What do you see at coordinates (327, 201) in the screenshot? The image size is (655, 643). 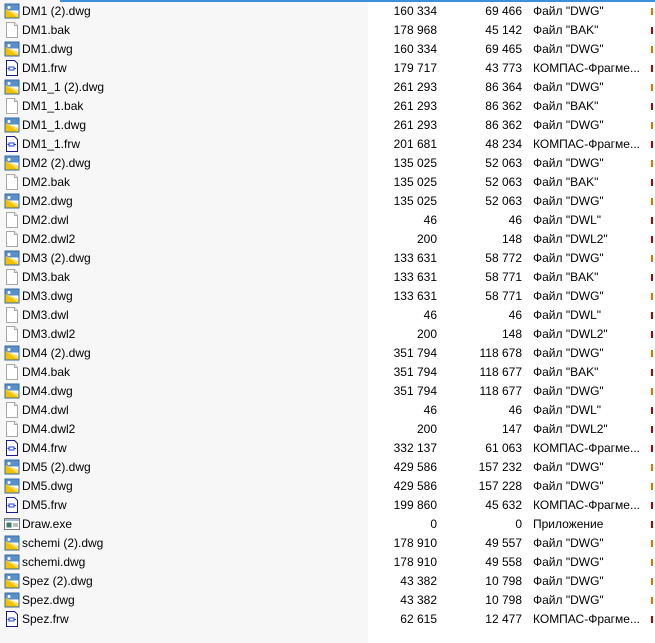 I see `file-row: DM2.dwg 135 025 52 063 Файл "DWG"` at bounding box center [327, 201].